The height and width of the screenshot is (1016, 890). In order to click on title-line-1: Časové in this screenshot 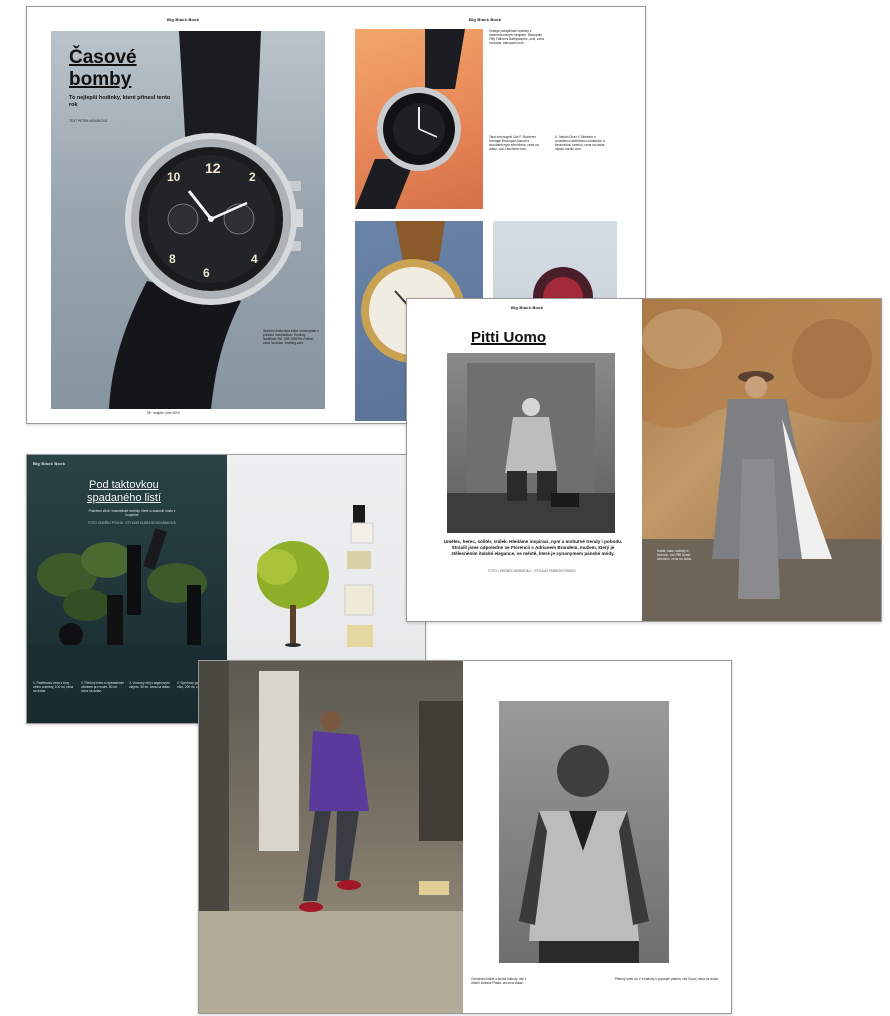, I will do `click(103, 57)`.